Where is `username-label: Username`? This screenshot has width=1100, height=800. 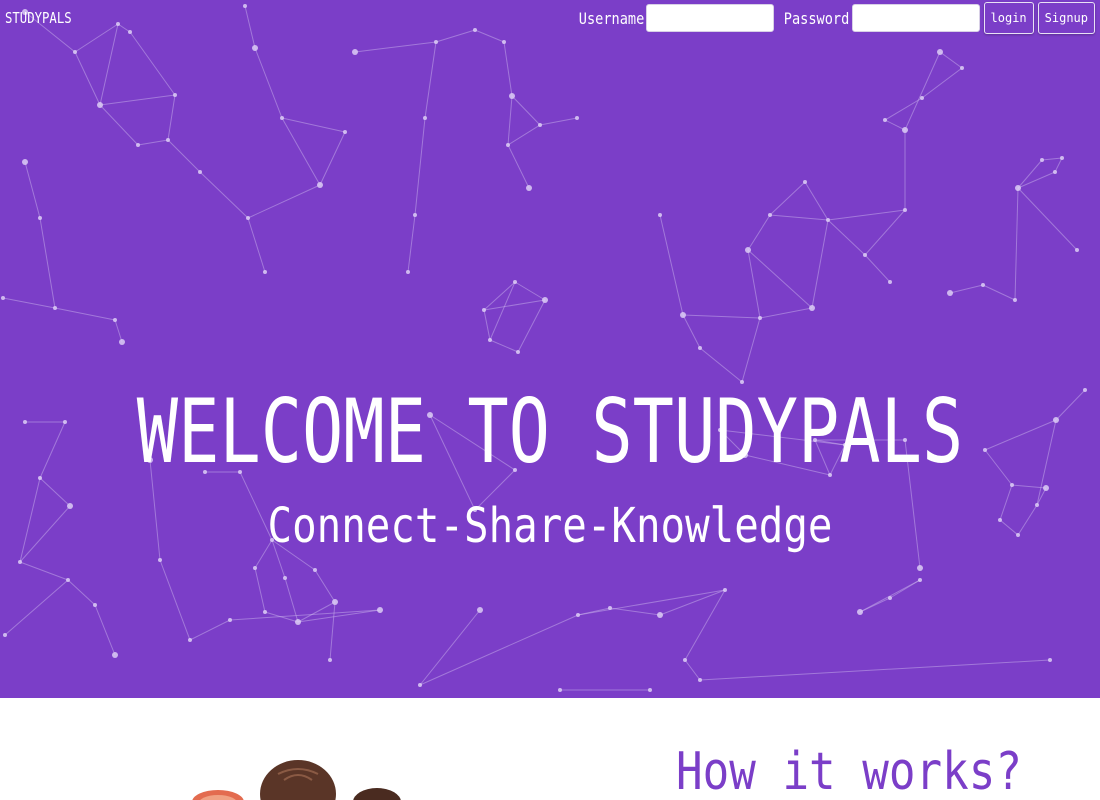
username-label: Username is located at coordinates (612, 18).